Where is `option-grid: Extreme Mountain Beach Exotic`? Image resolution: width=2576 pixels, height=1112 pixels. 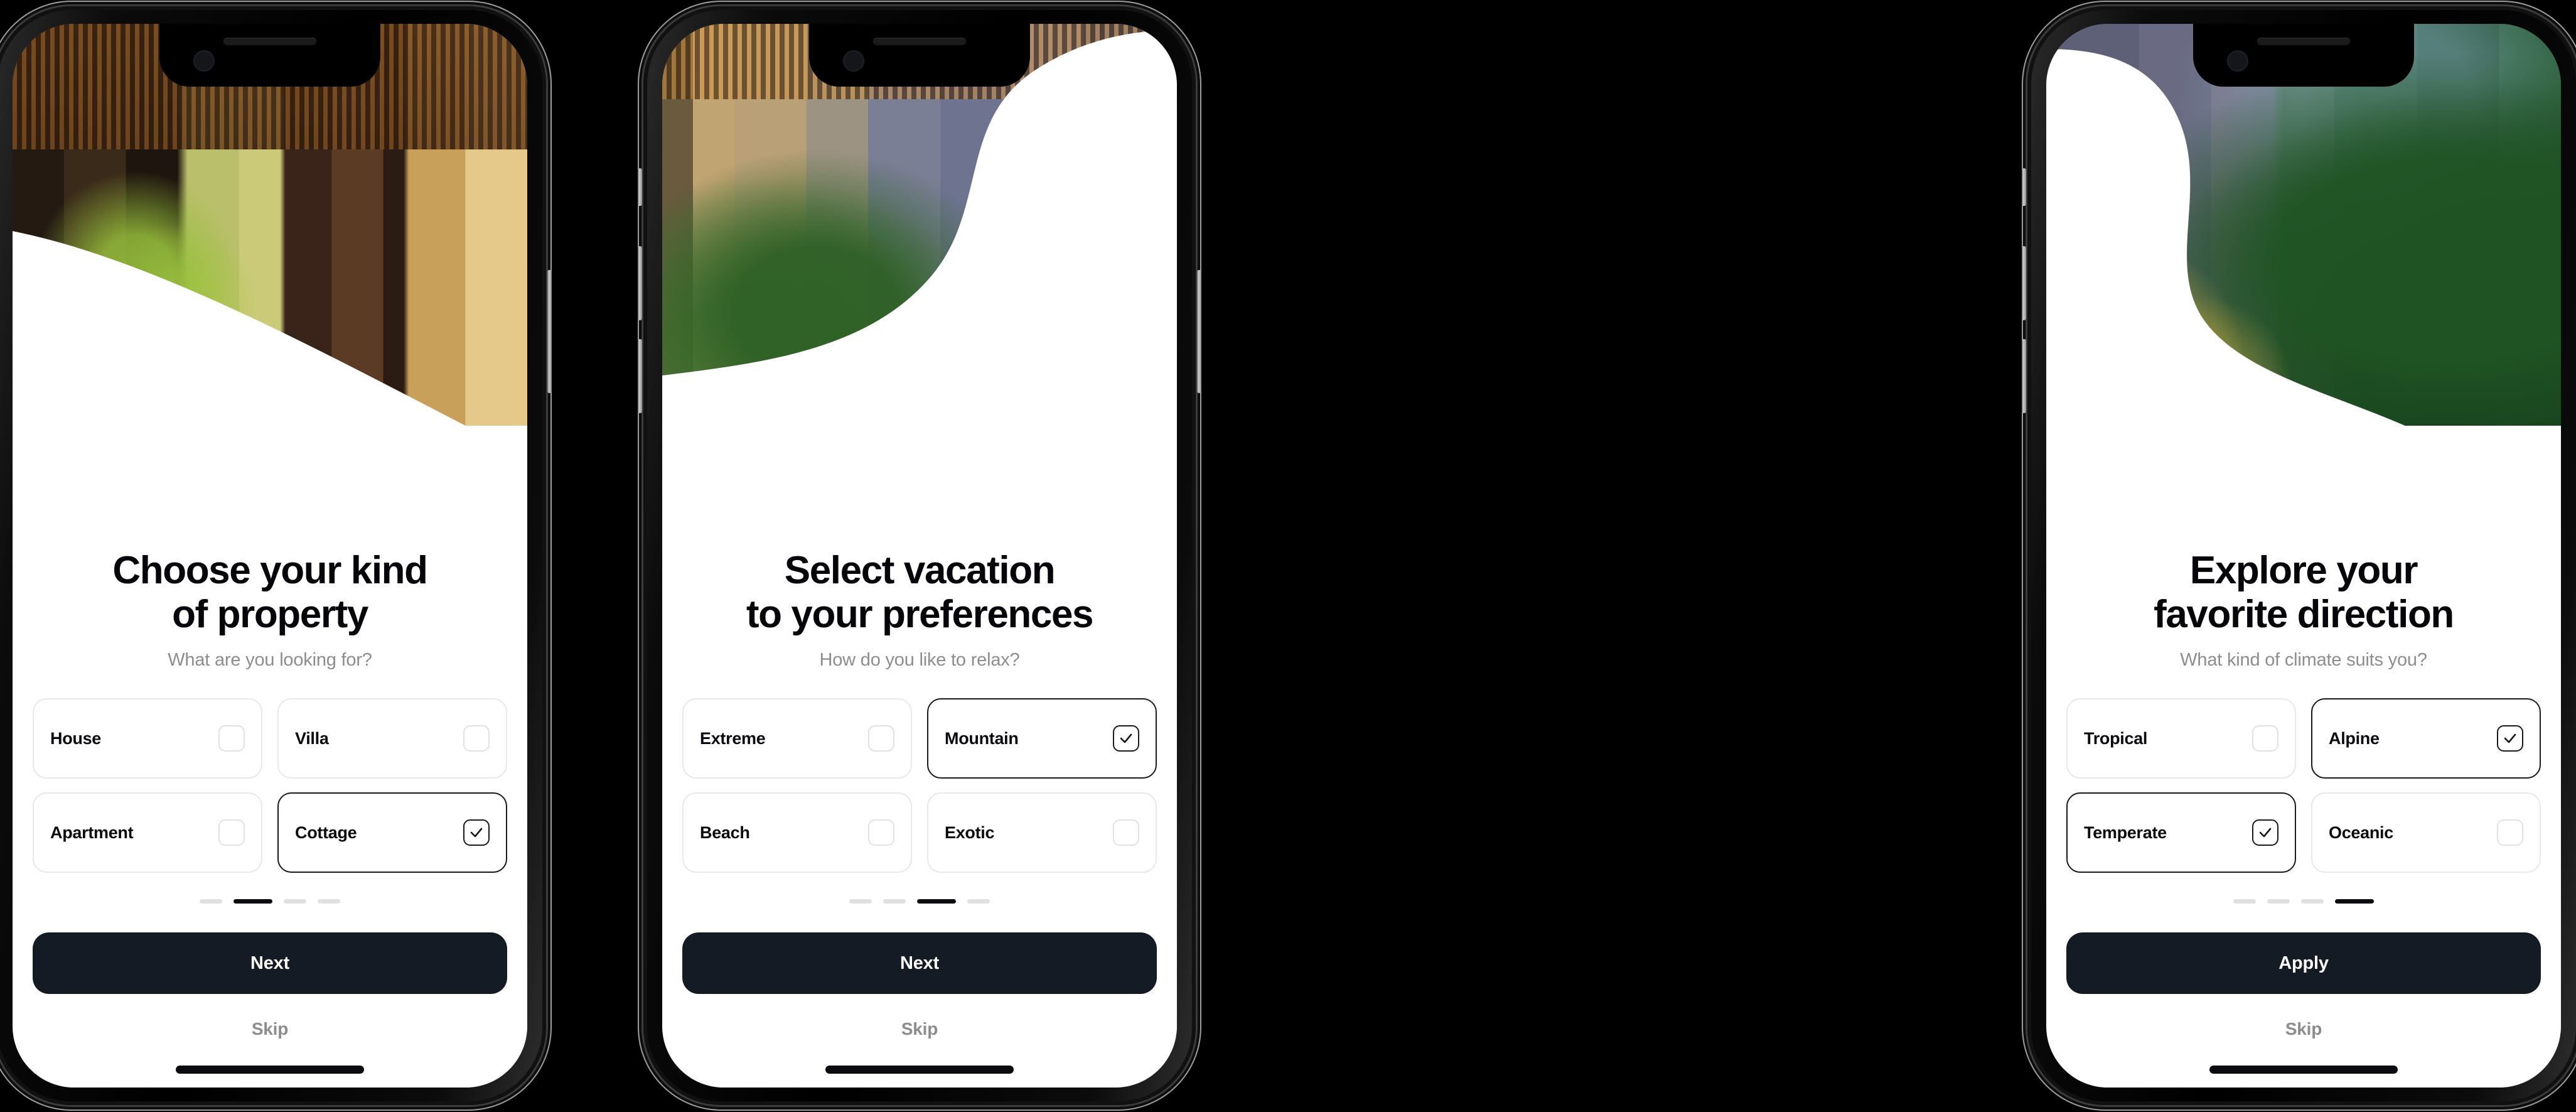 option-grid: Extreme Mountain Beach Exotic is located at coordinates (919, 786).